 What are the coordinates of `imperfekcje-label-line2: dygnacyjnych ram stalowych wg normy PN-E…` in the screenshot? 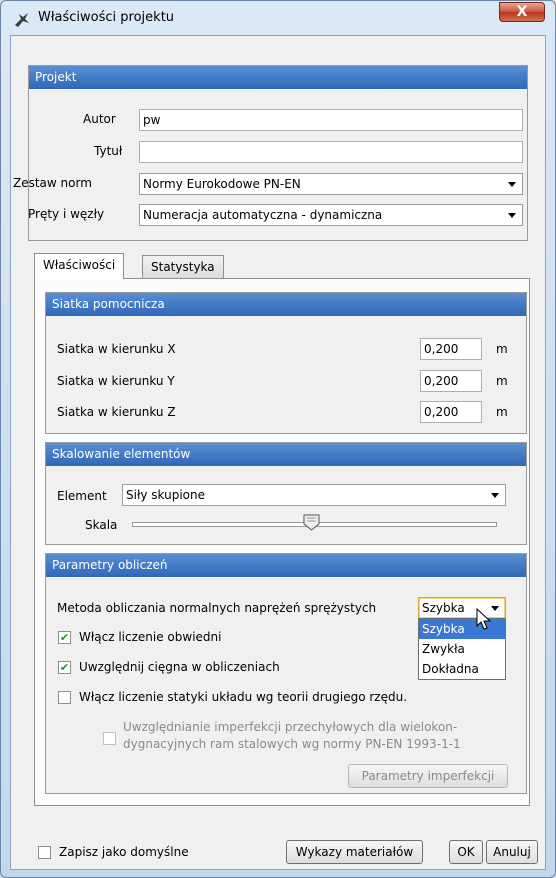 It's located at (292, 744).